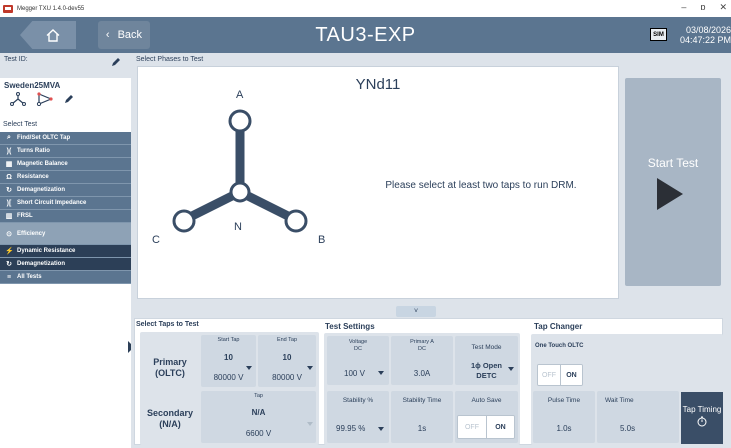 This screenshot has width=731, height=448. What do you see at coordinates (559, 346) in the screenshot?
I see `one-touch-oltc-caption: One Touch OLTC` at bounding box center [559, 346].